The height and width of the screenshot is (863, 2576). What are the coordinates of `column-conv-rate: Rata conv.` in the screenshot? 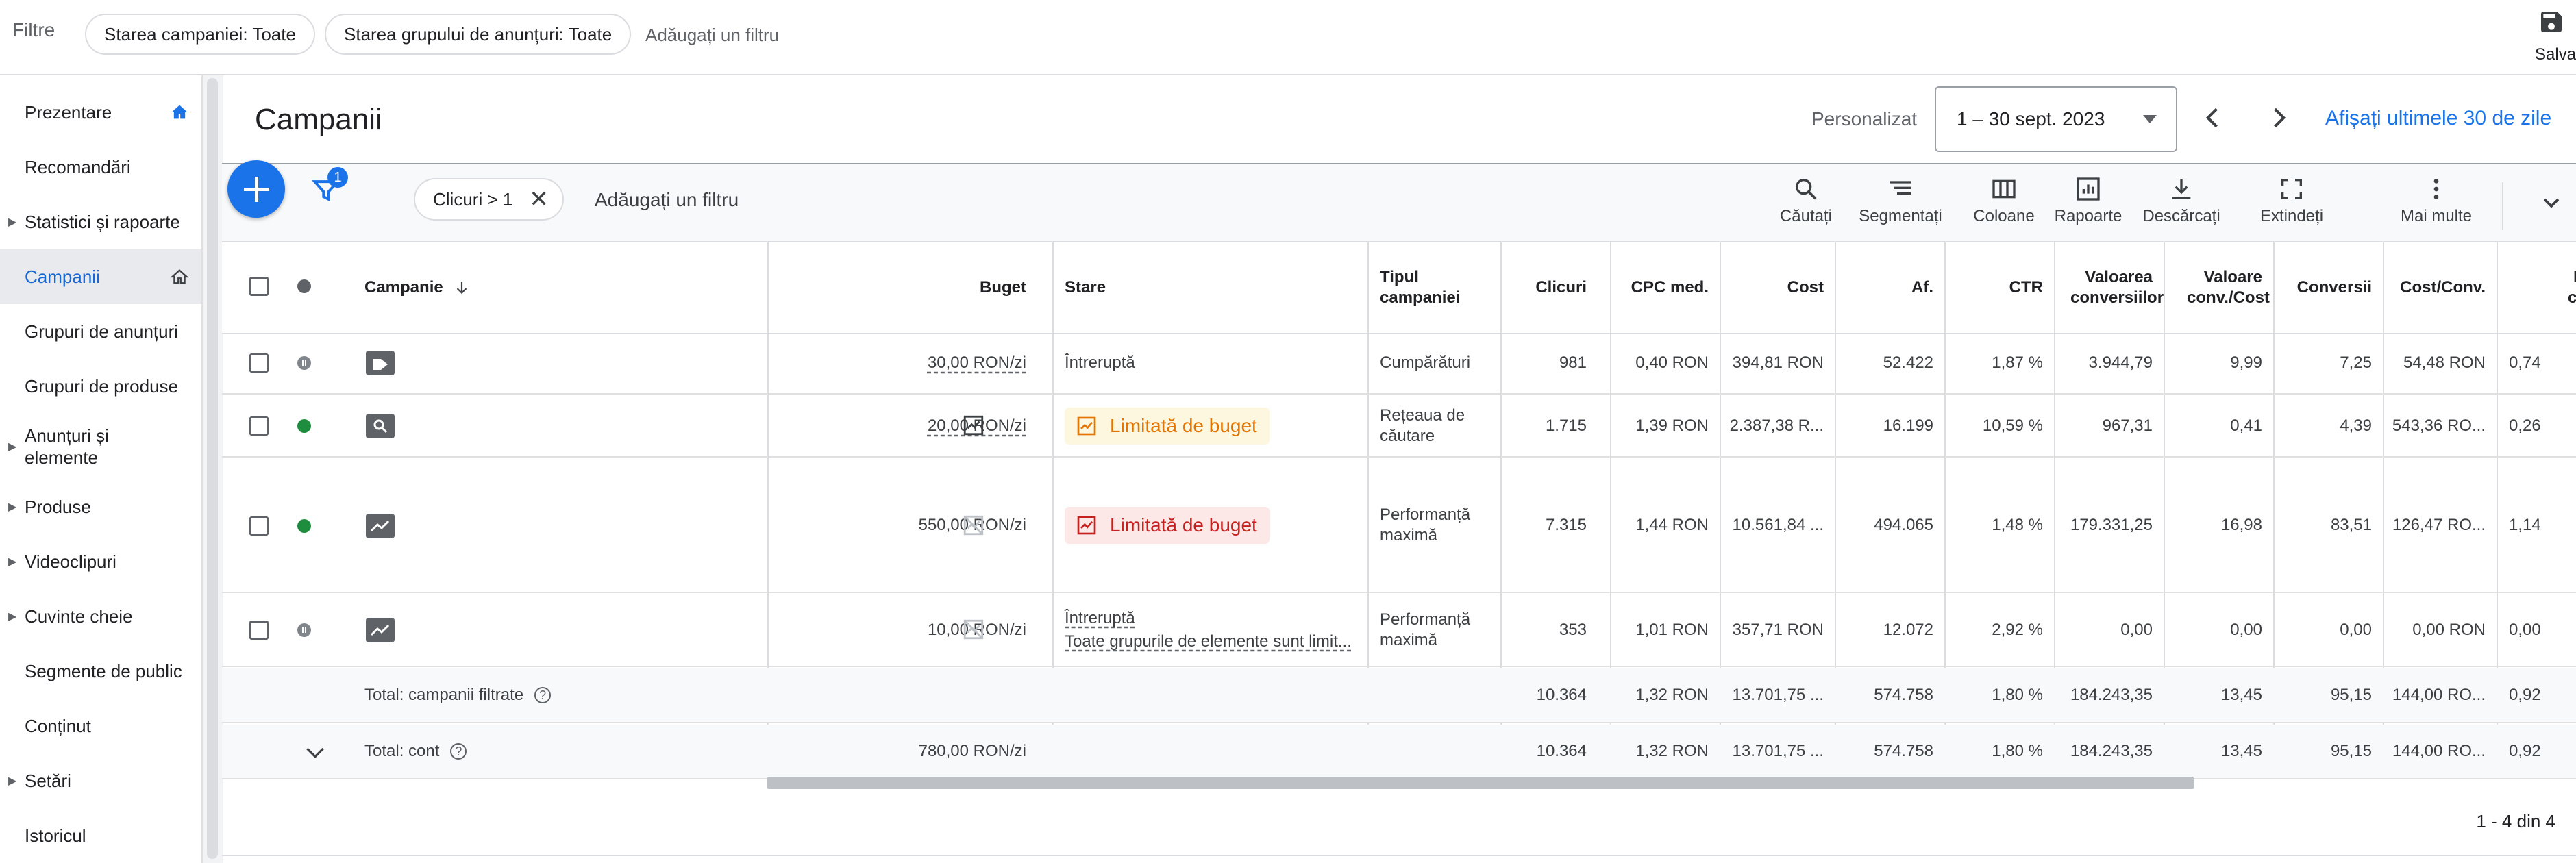 It's located at (2536, 287).